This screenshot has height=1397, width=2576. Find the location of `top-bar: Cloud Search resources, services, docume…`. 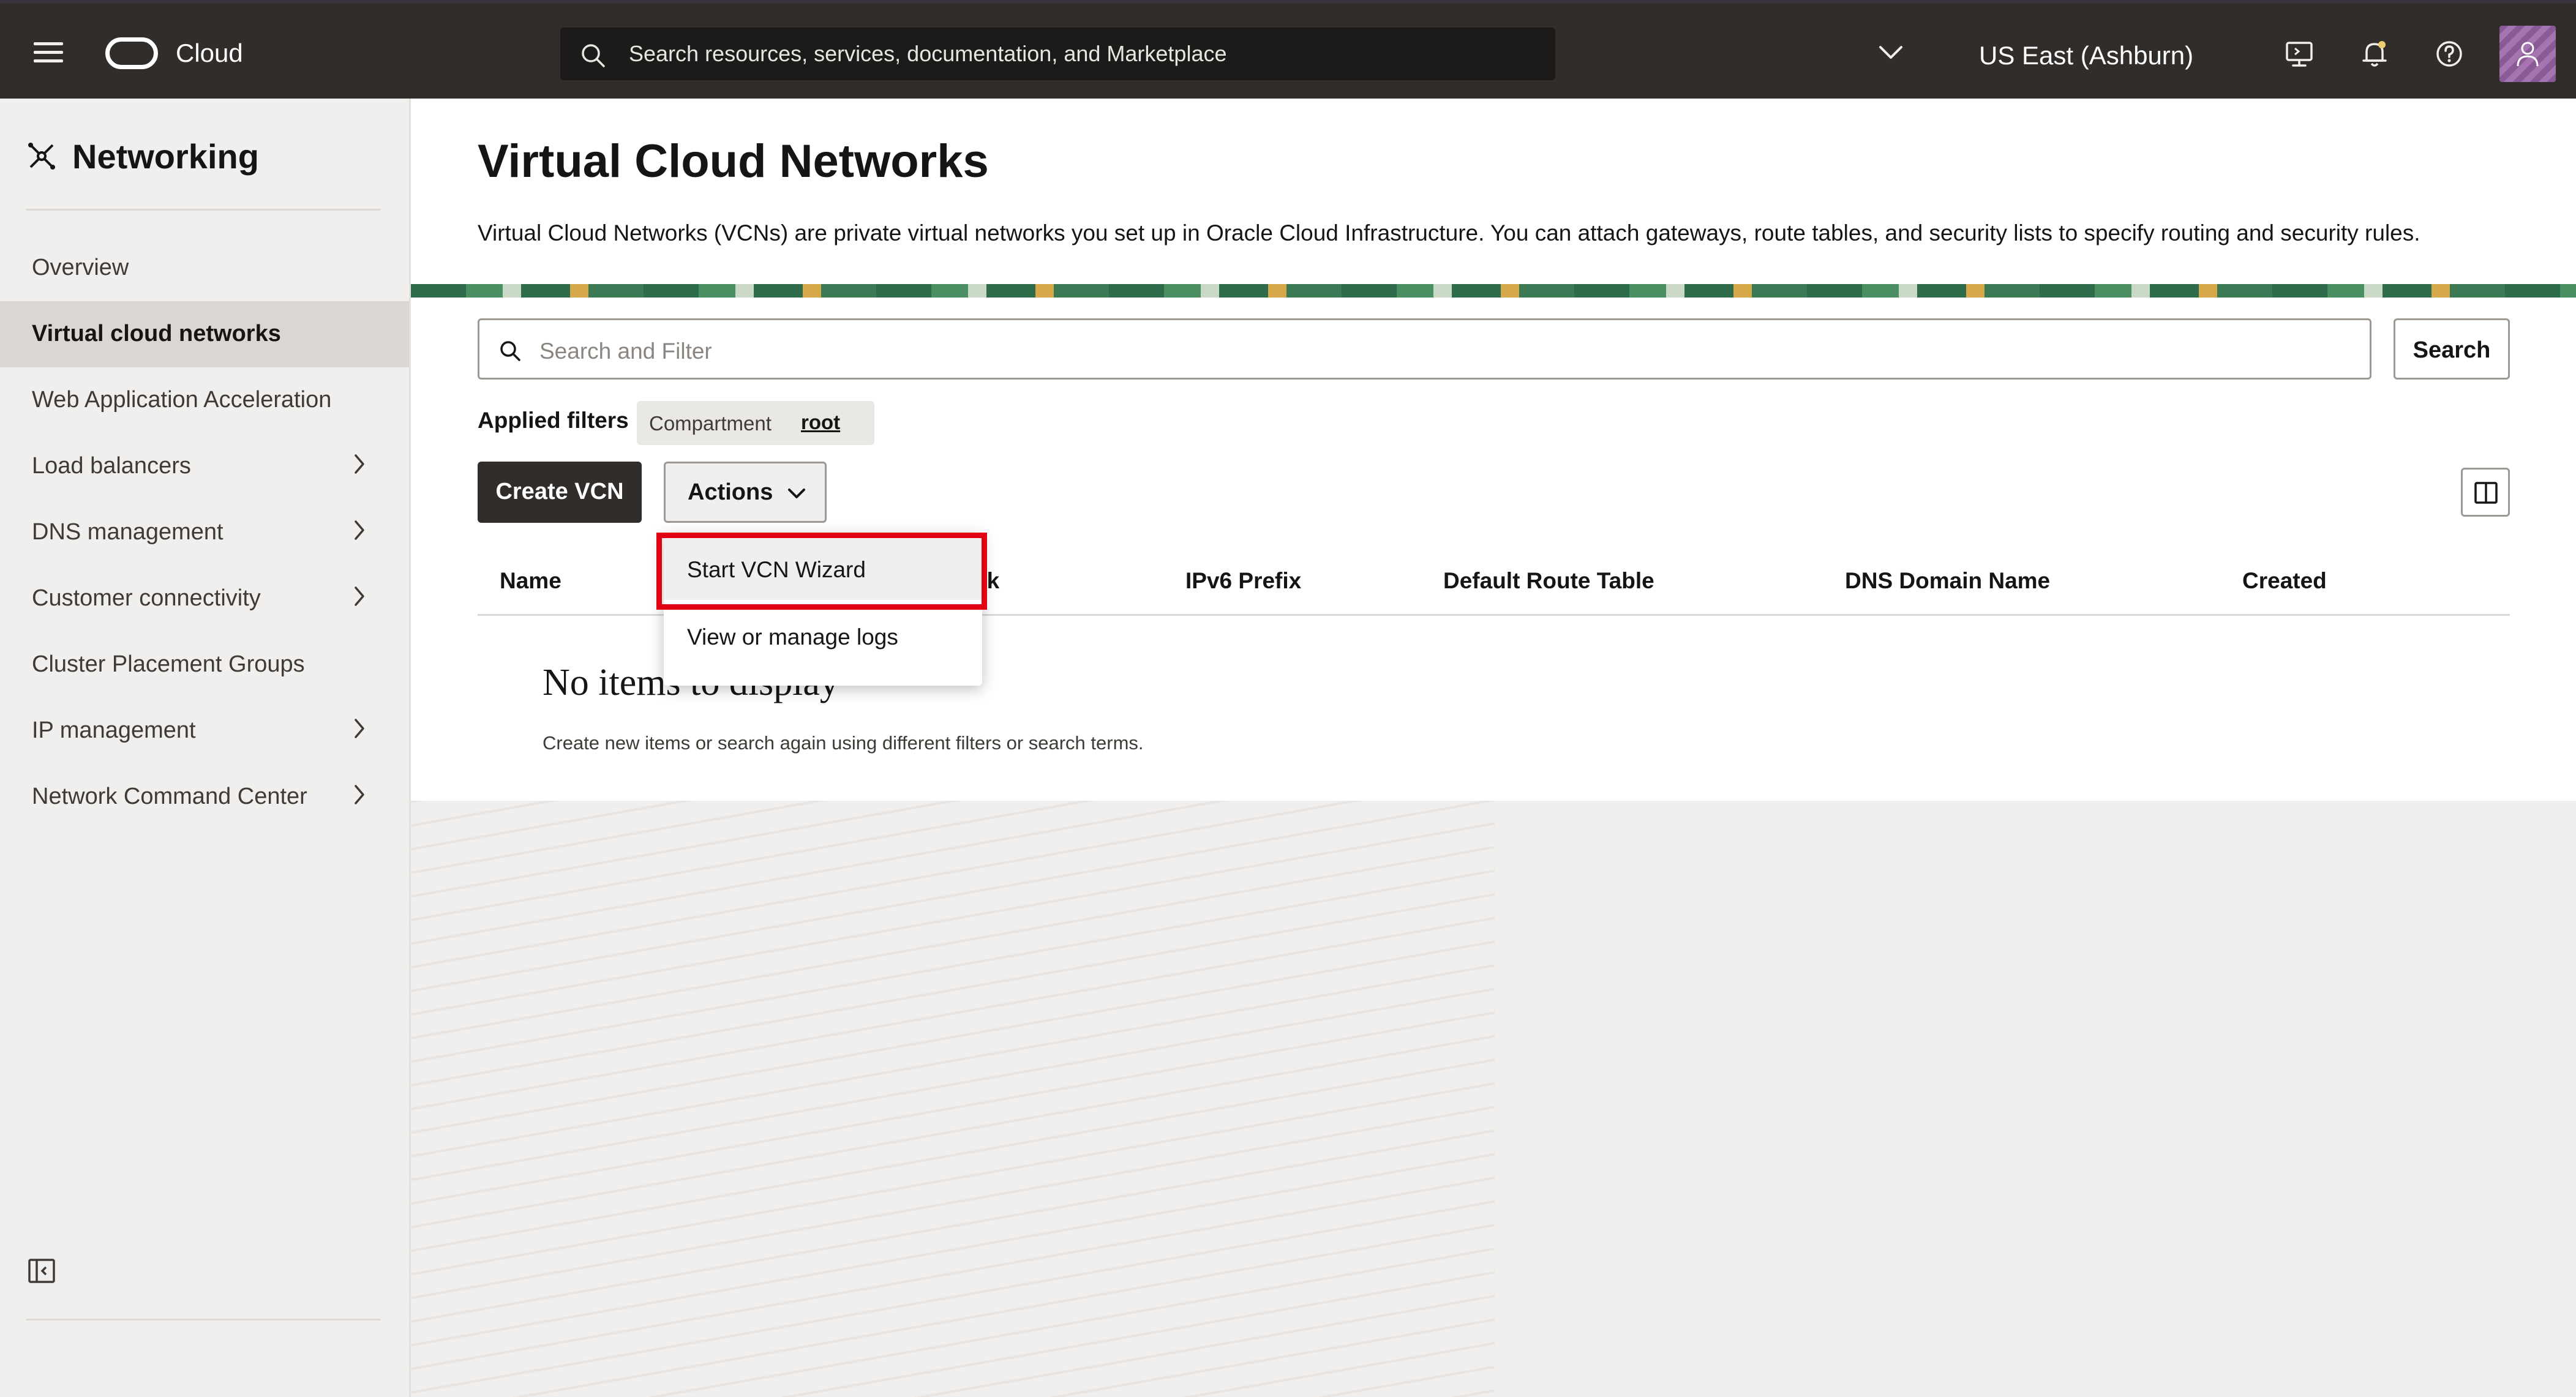

top-bar: Cloud Search resources, services, docume… is located at coordinates (1288, 49).